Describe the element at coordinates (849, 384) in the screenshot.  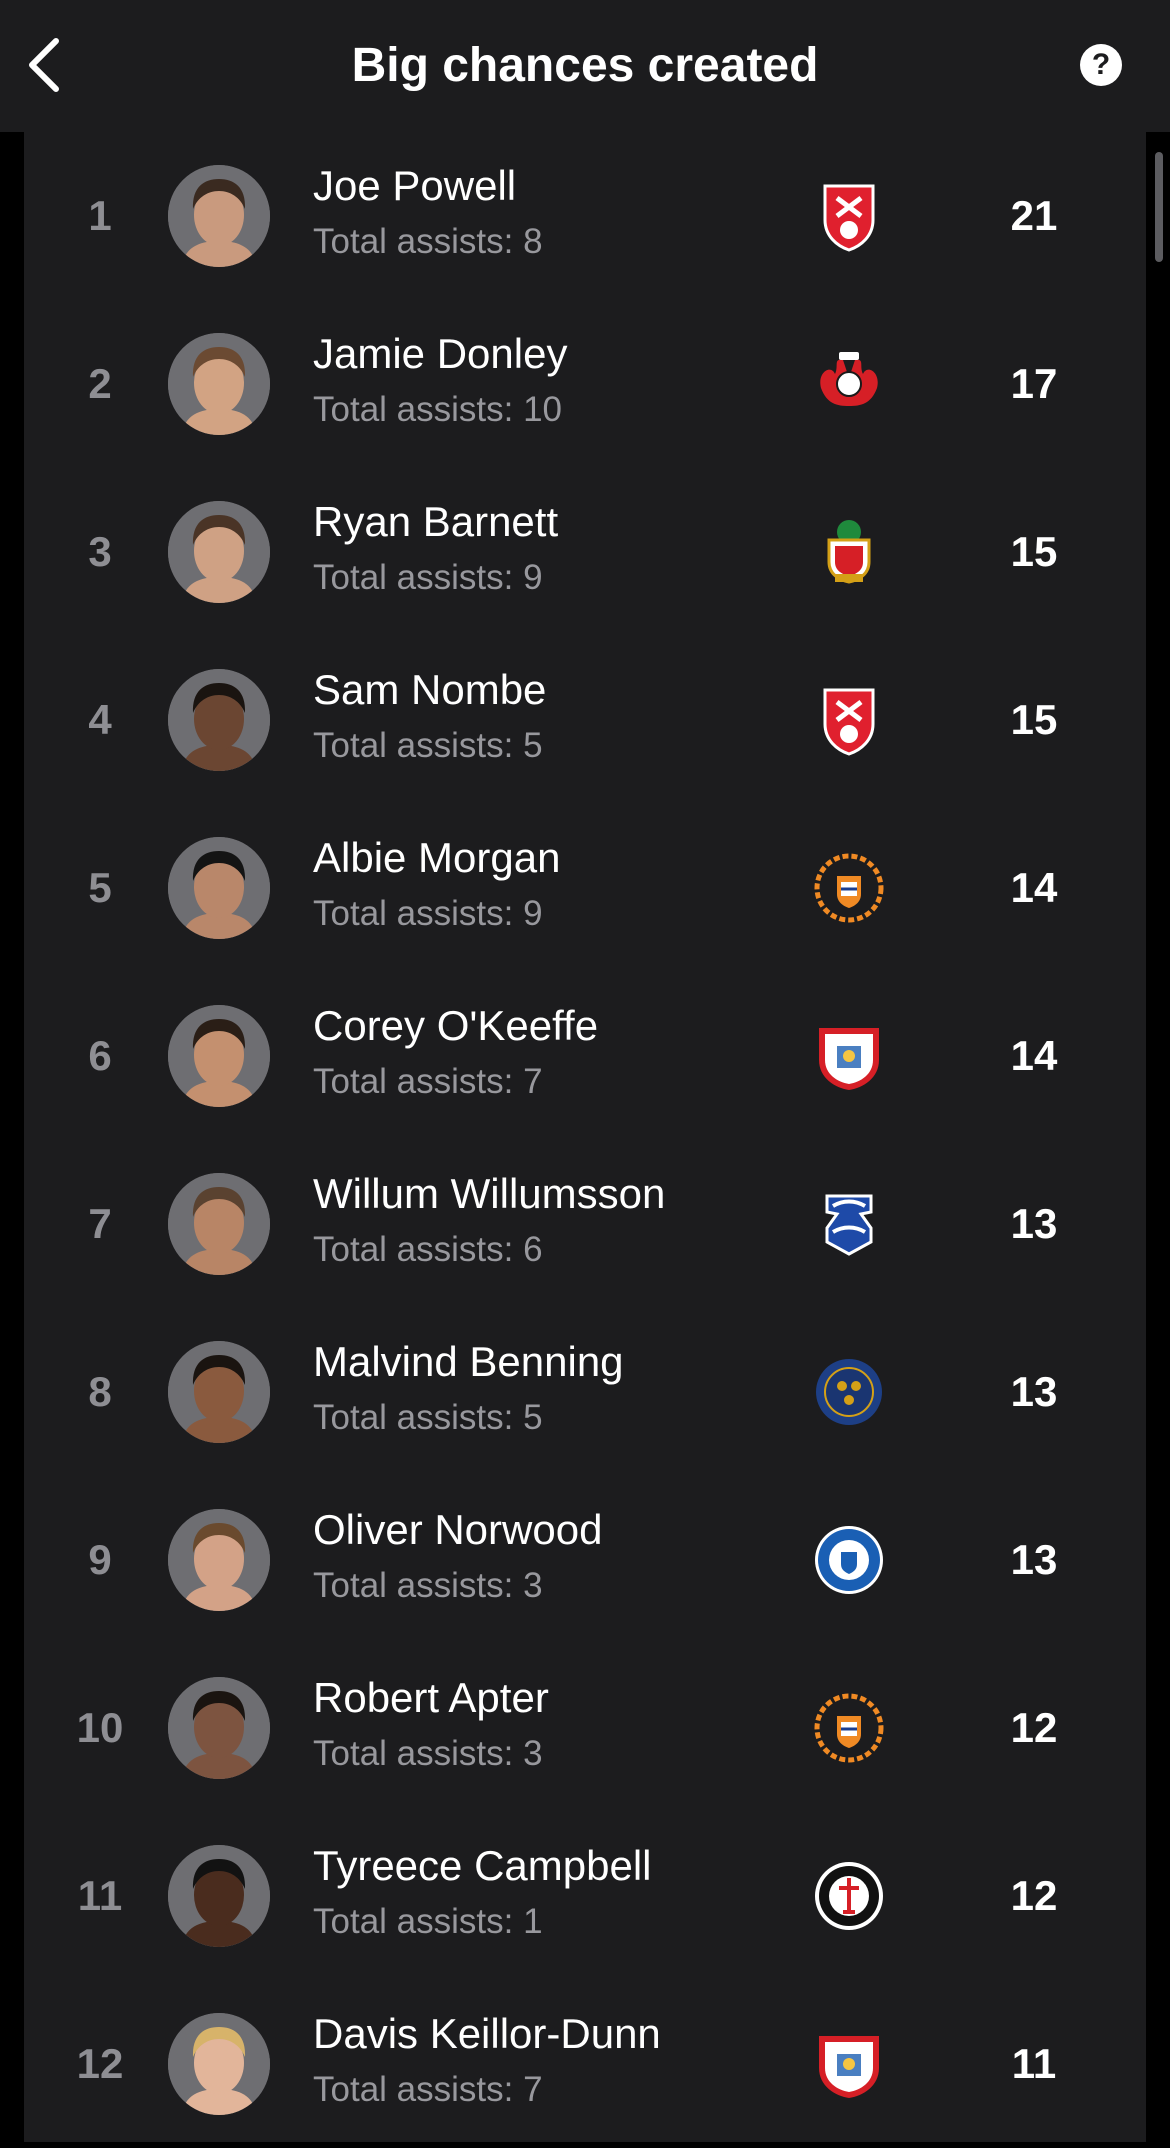
I see `leyton-orient-crest-icon` at that location.